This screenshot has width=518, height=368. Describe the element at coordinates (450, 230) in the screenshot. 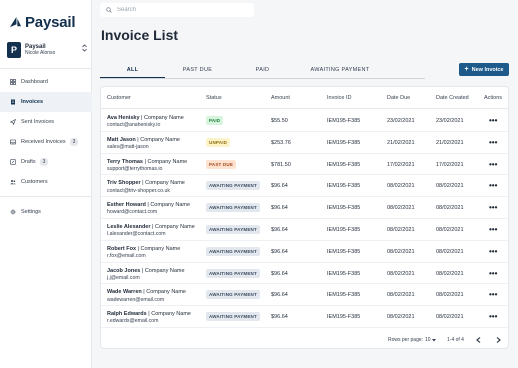

I see `date-created-cell: 08/02/2021` at that location.